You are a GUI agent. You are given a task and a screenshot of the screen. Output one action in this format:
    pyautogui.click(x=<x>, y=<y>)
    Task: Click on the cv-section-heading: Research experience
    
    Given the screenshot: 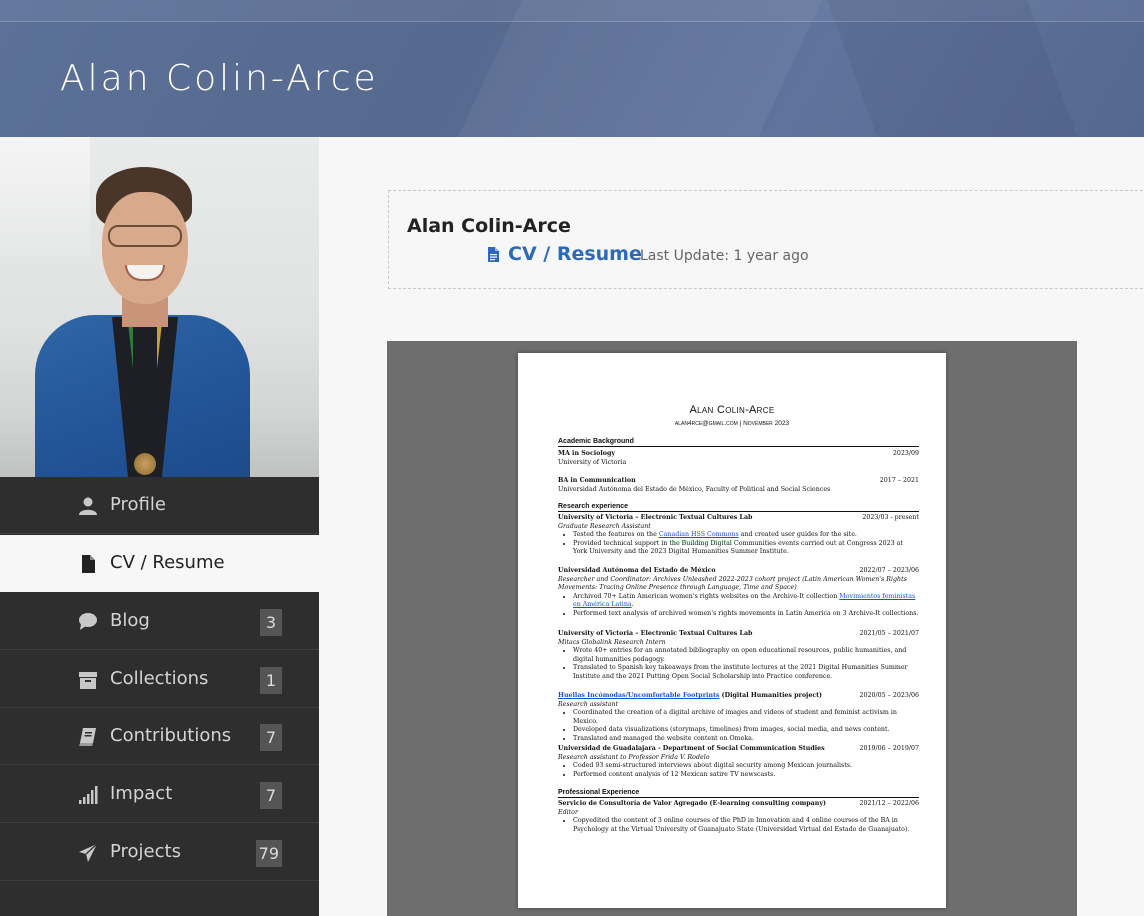 What is the action you would take?
    pyautogui.click(x=738, y=507)
    